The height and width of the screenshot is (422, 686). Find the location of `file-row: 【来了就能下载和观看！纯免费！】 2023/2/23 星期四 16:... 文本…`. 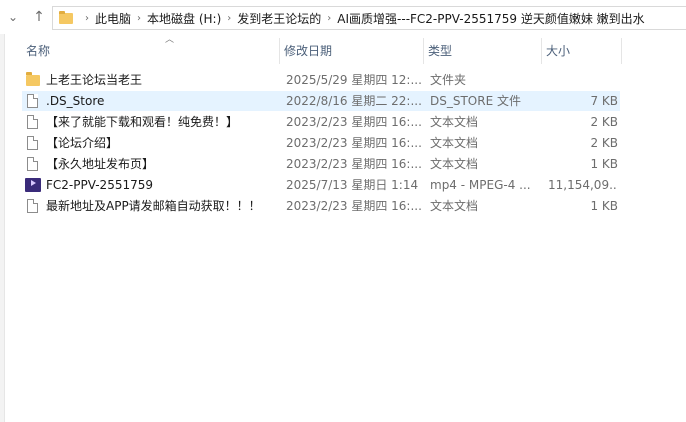

file-row: 【来了就能下载和观看！纯免费！】 2023/2/23 星期四 16:... 文本… is located at coordinates (321, 122).